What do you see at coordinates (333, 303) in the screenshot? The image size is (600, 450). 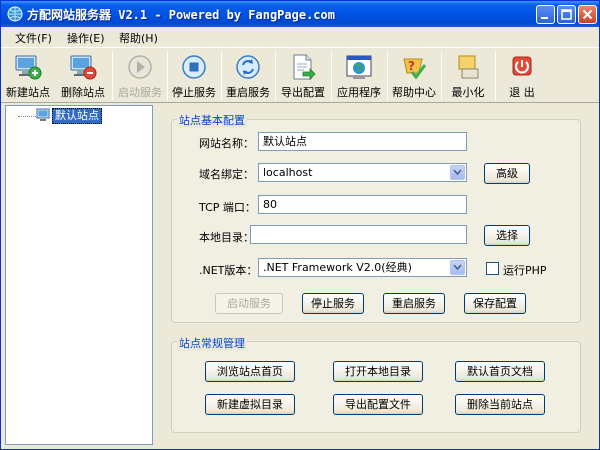 I see `stop-service-button: 停止服务` at bounding box center [333, 303].